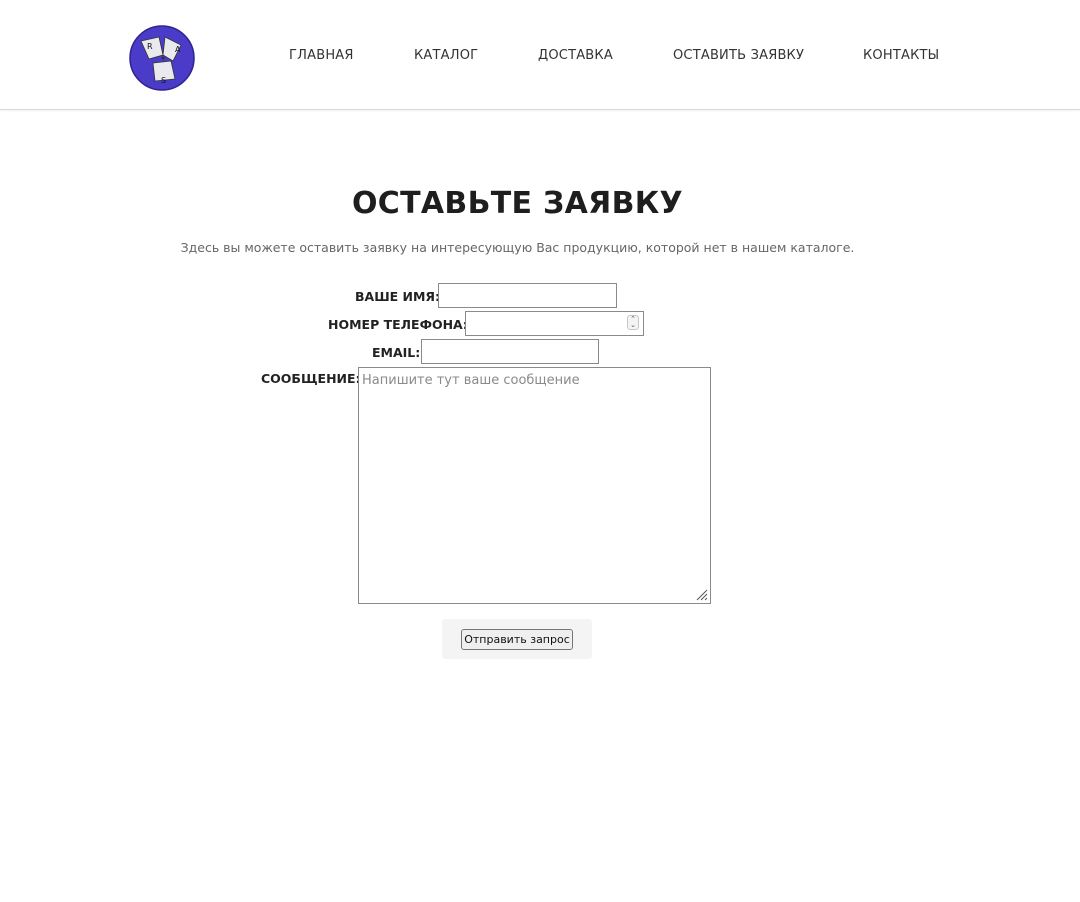 This screenshot has height=902, width=1080. I want to click on submit-area: Отправить запрос, so click(517, 639).